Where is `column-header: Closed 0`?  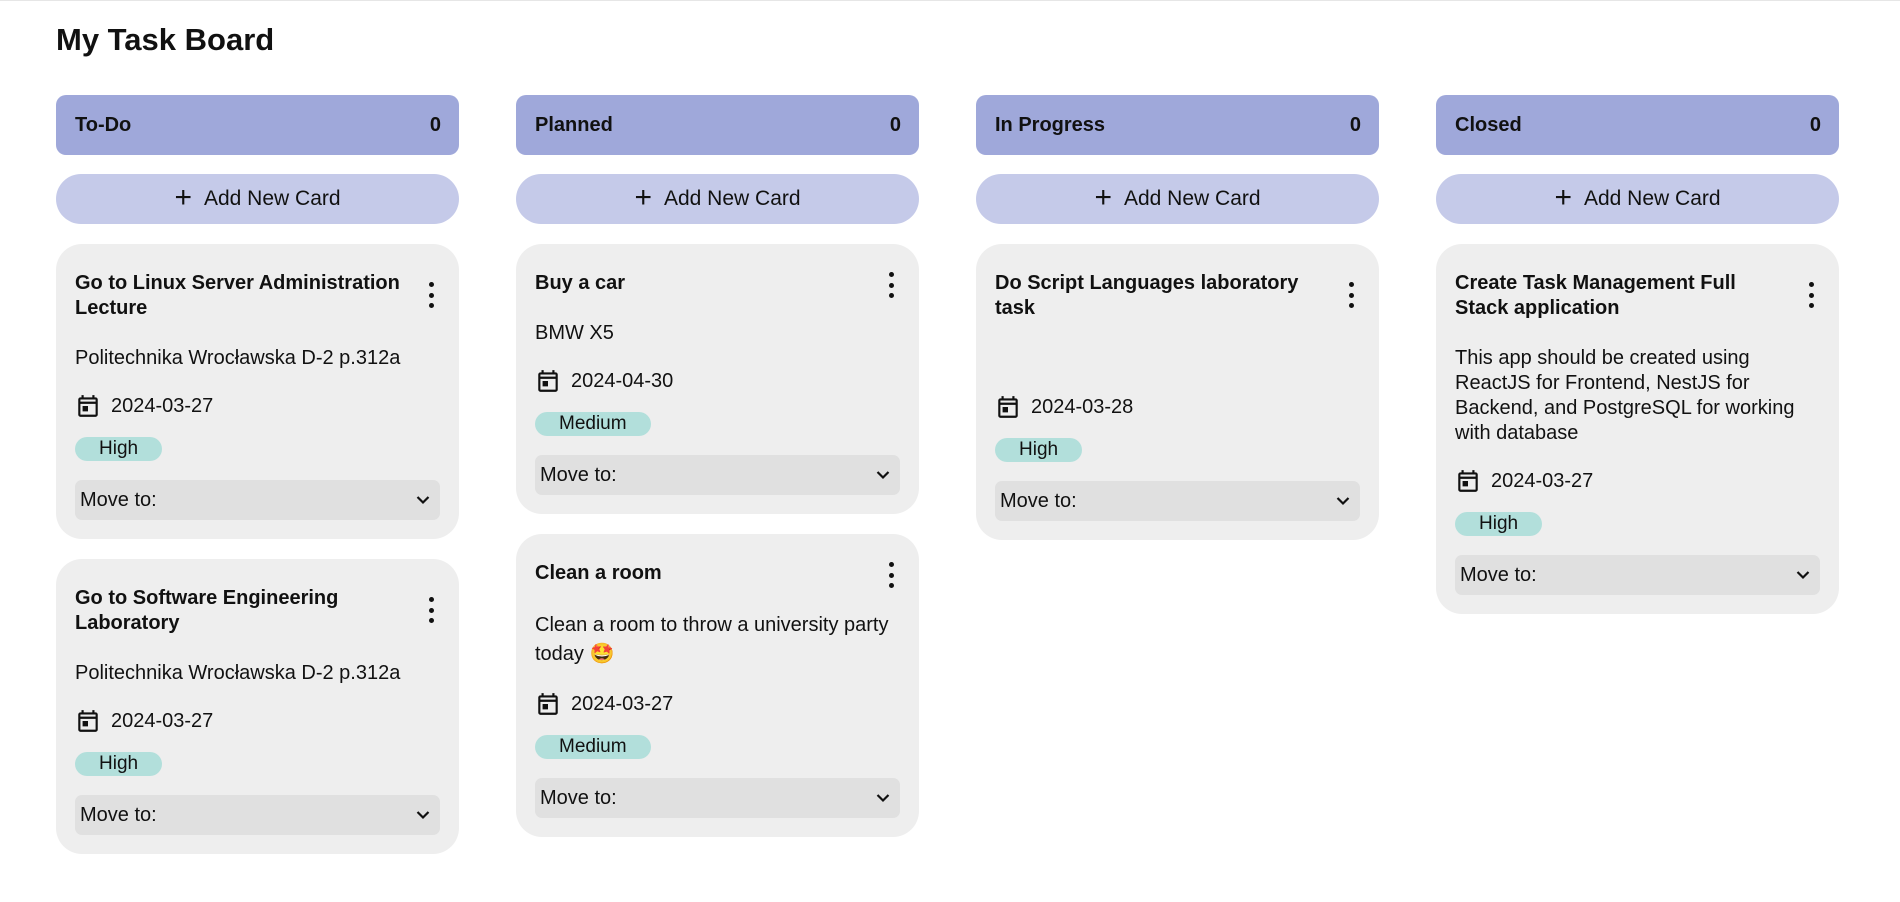 column-header: Closed 0 is located at coordinates (1637, 125).